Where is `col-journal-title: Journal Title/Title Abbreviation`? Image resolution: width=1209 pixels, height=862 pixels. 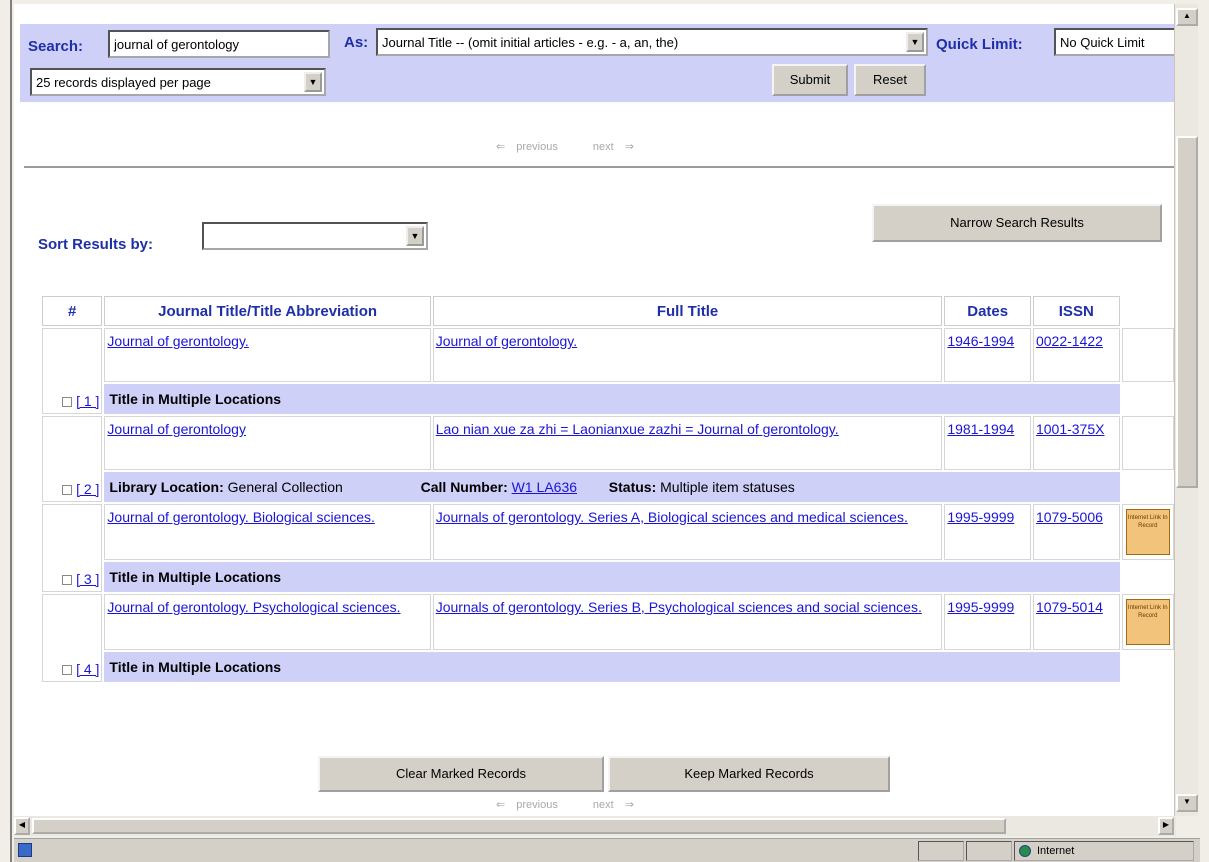 col-journal-title: Journal Title/Title Abbreviation is located at coordinates (267, 311).